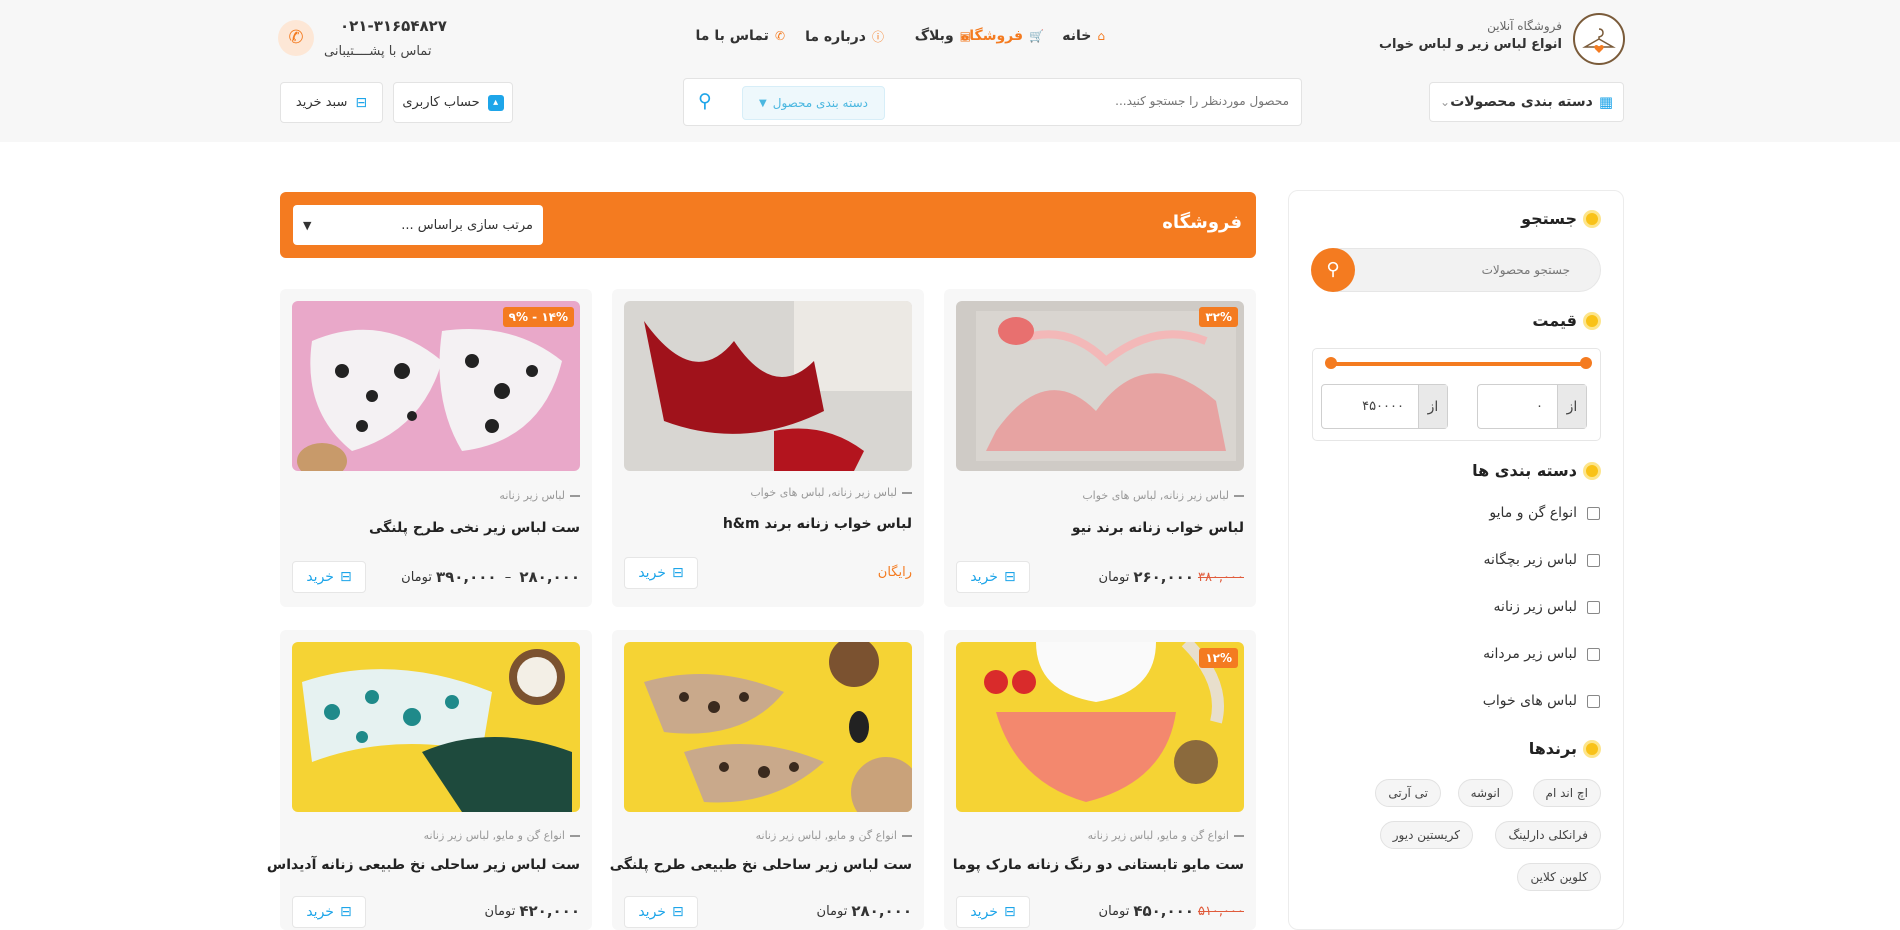  Describe the element at coordinates (423, 865) in the screenshot. I see `product-title: ست لباس زیر ساحلی نخ طبیعی زنانه آدیداس` at that location.